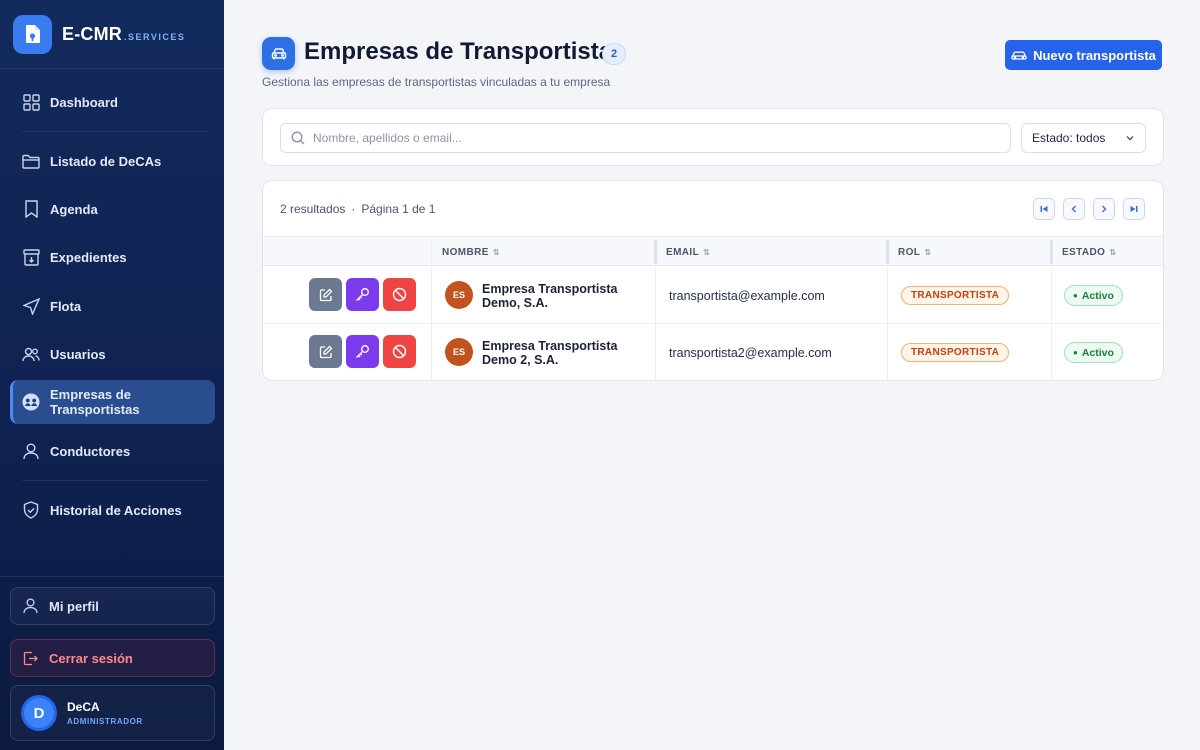 This screenshot has height=750, width=1200. Describe the element at coordinates (155, 37) in the screenshot. I see `brand-suffix: .SERVICES` at that location.